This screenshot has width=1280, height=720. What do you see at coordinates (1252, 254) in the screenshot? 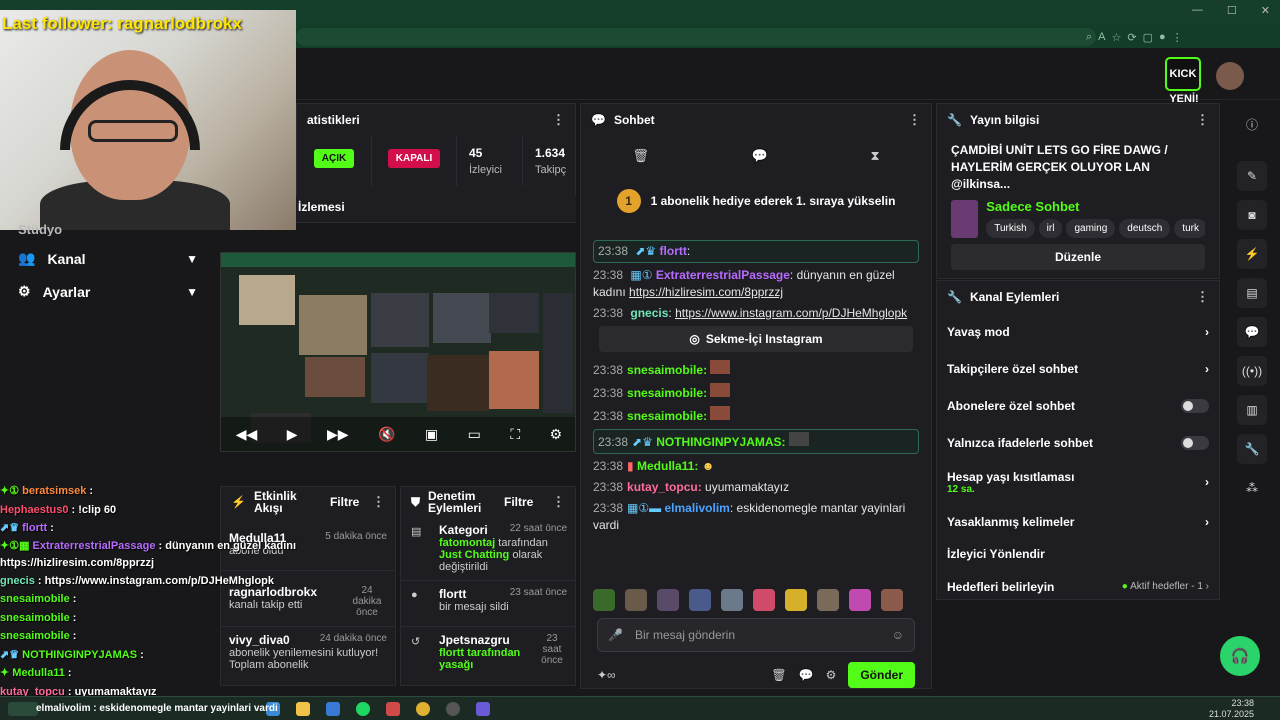
I see `bolt-icon: ⚡` at bounding box center [1252, 254].